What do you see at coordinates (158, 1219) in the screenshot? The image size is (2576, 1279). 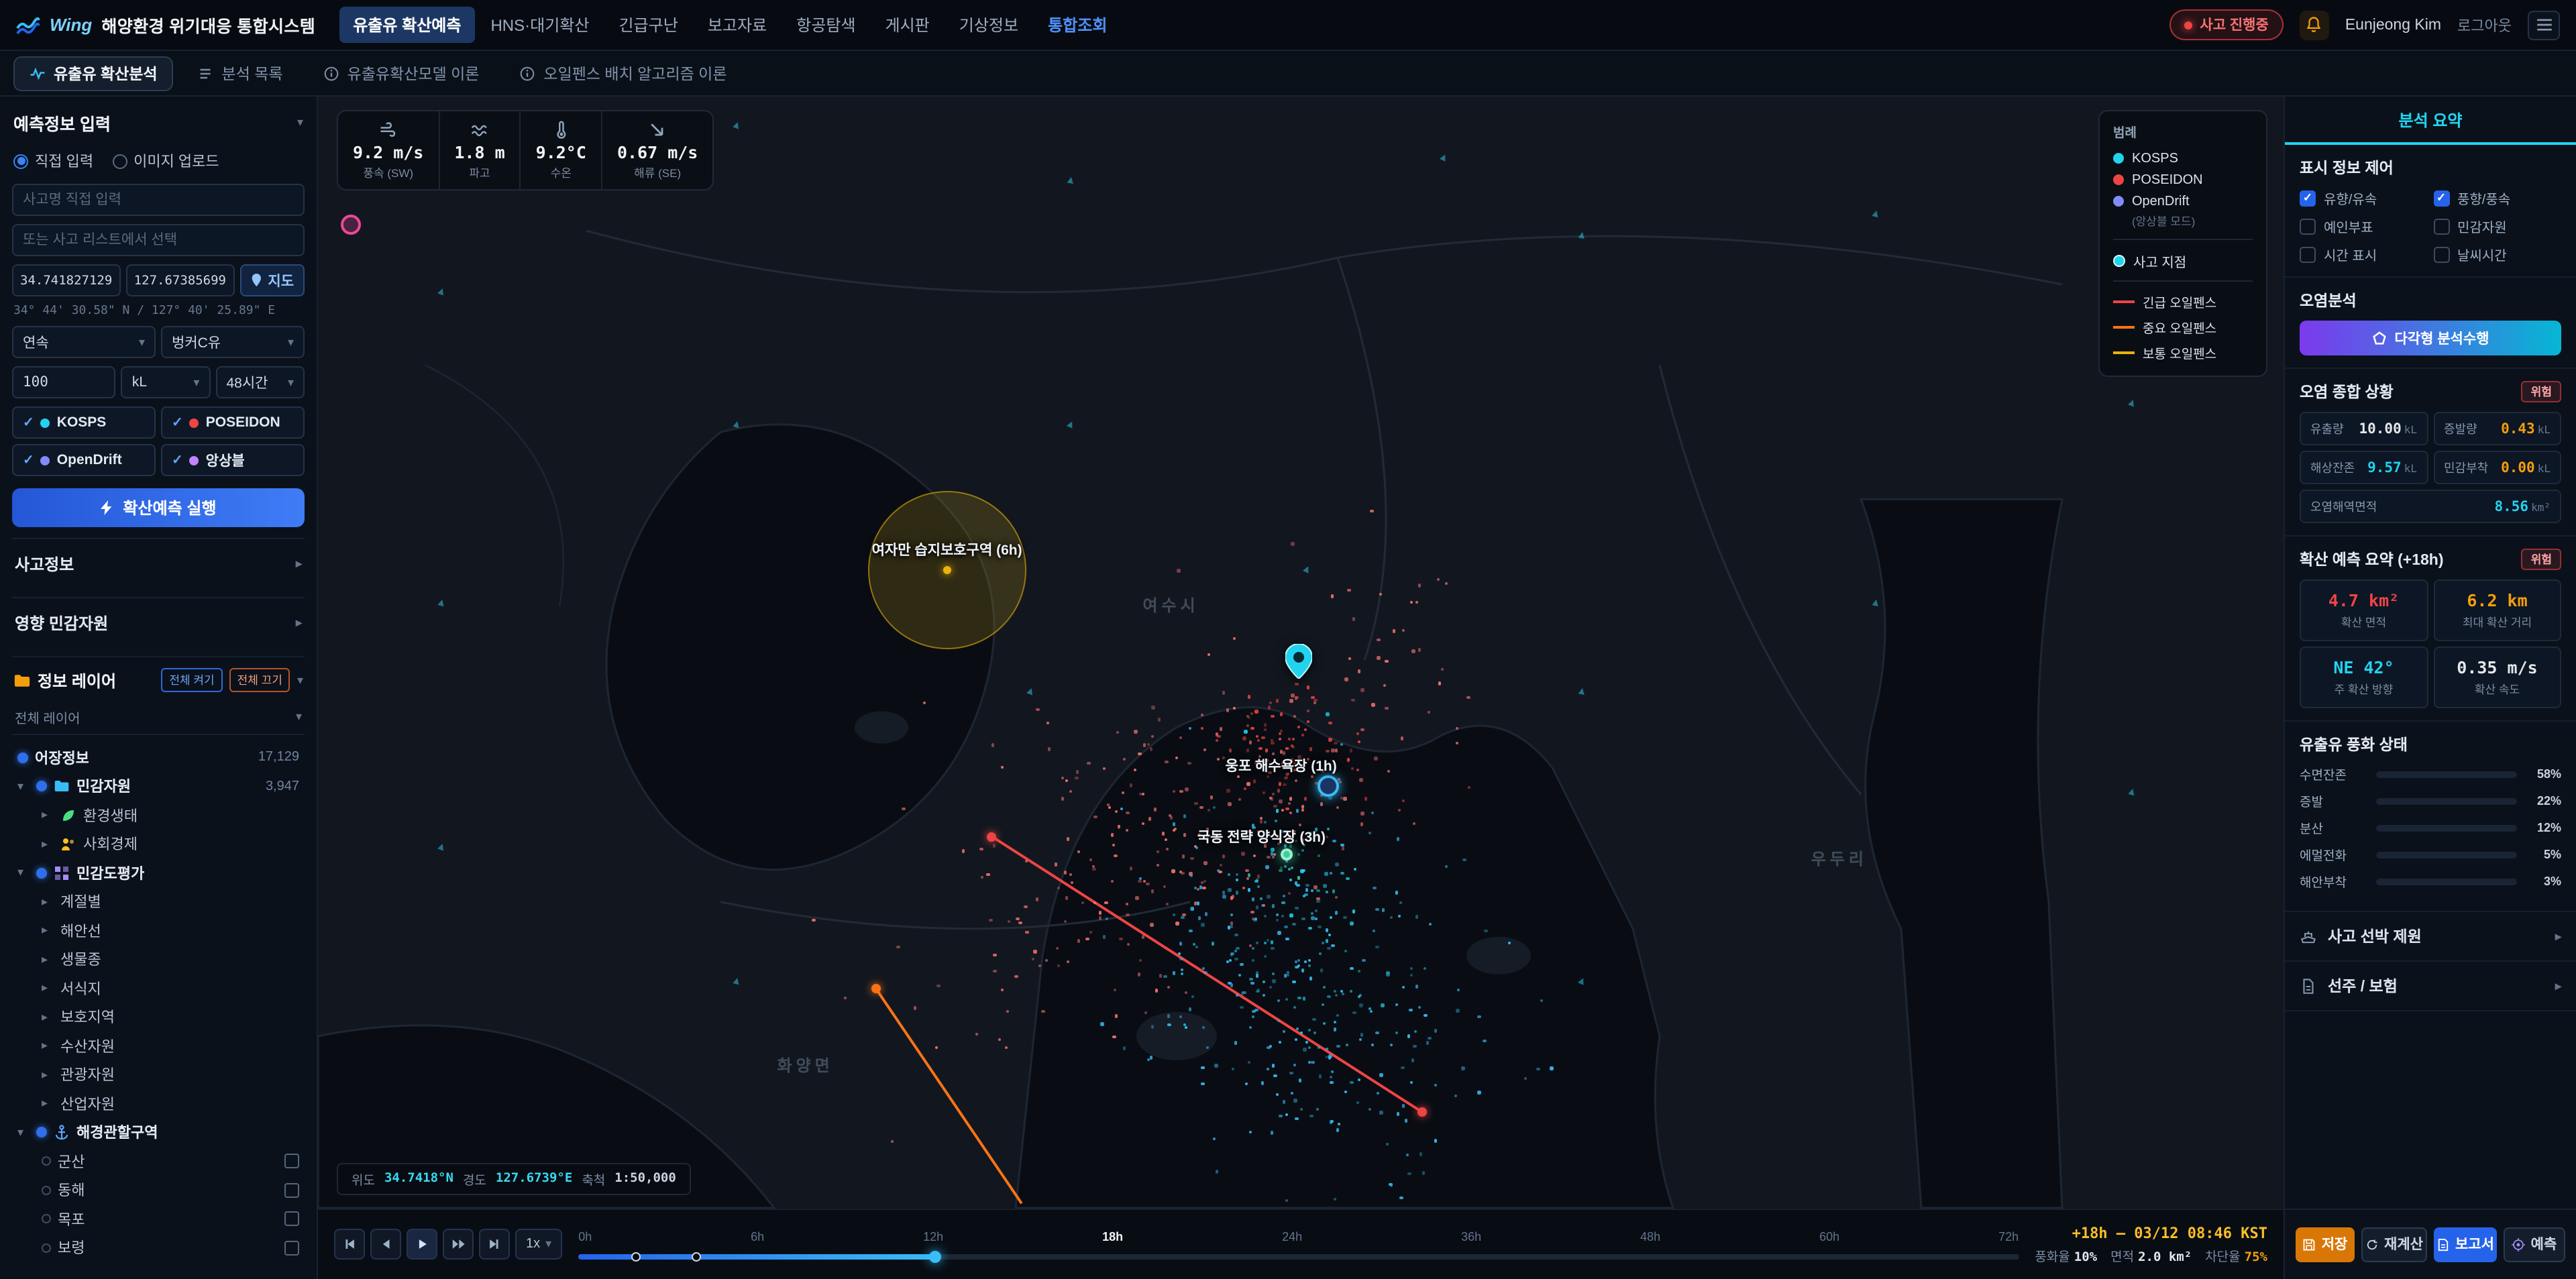 I see `layer-tree-item: 목포` at bounding box center [158, 1219].